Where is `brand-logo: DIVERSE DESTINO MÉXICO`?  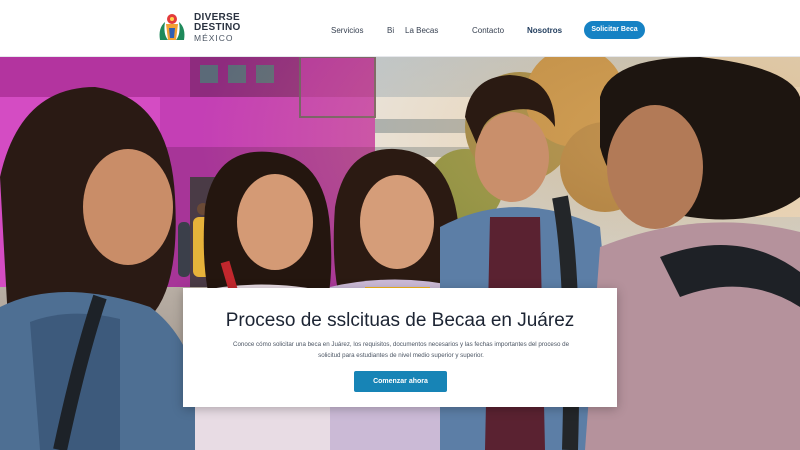
brand-logo: DIVERSE DESTINO MÉXICO is located at coordinates (206, 29).